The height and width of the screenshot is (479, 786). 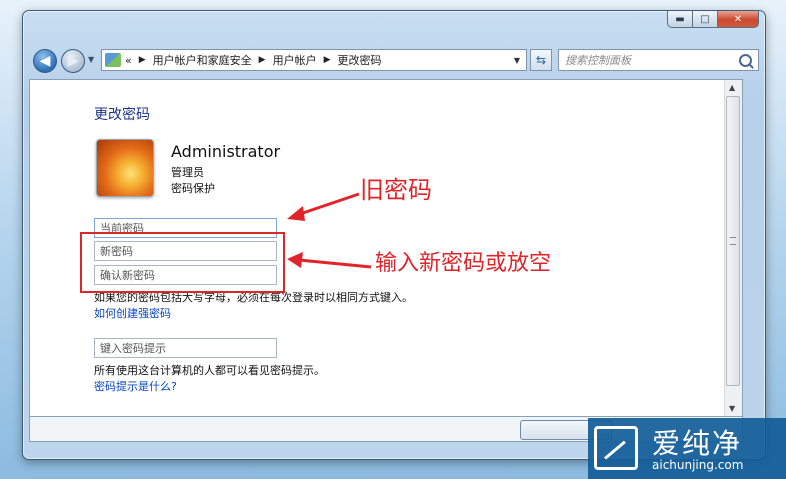 I want to click on close-button: ✕, so click(x=738, y=19).